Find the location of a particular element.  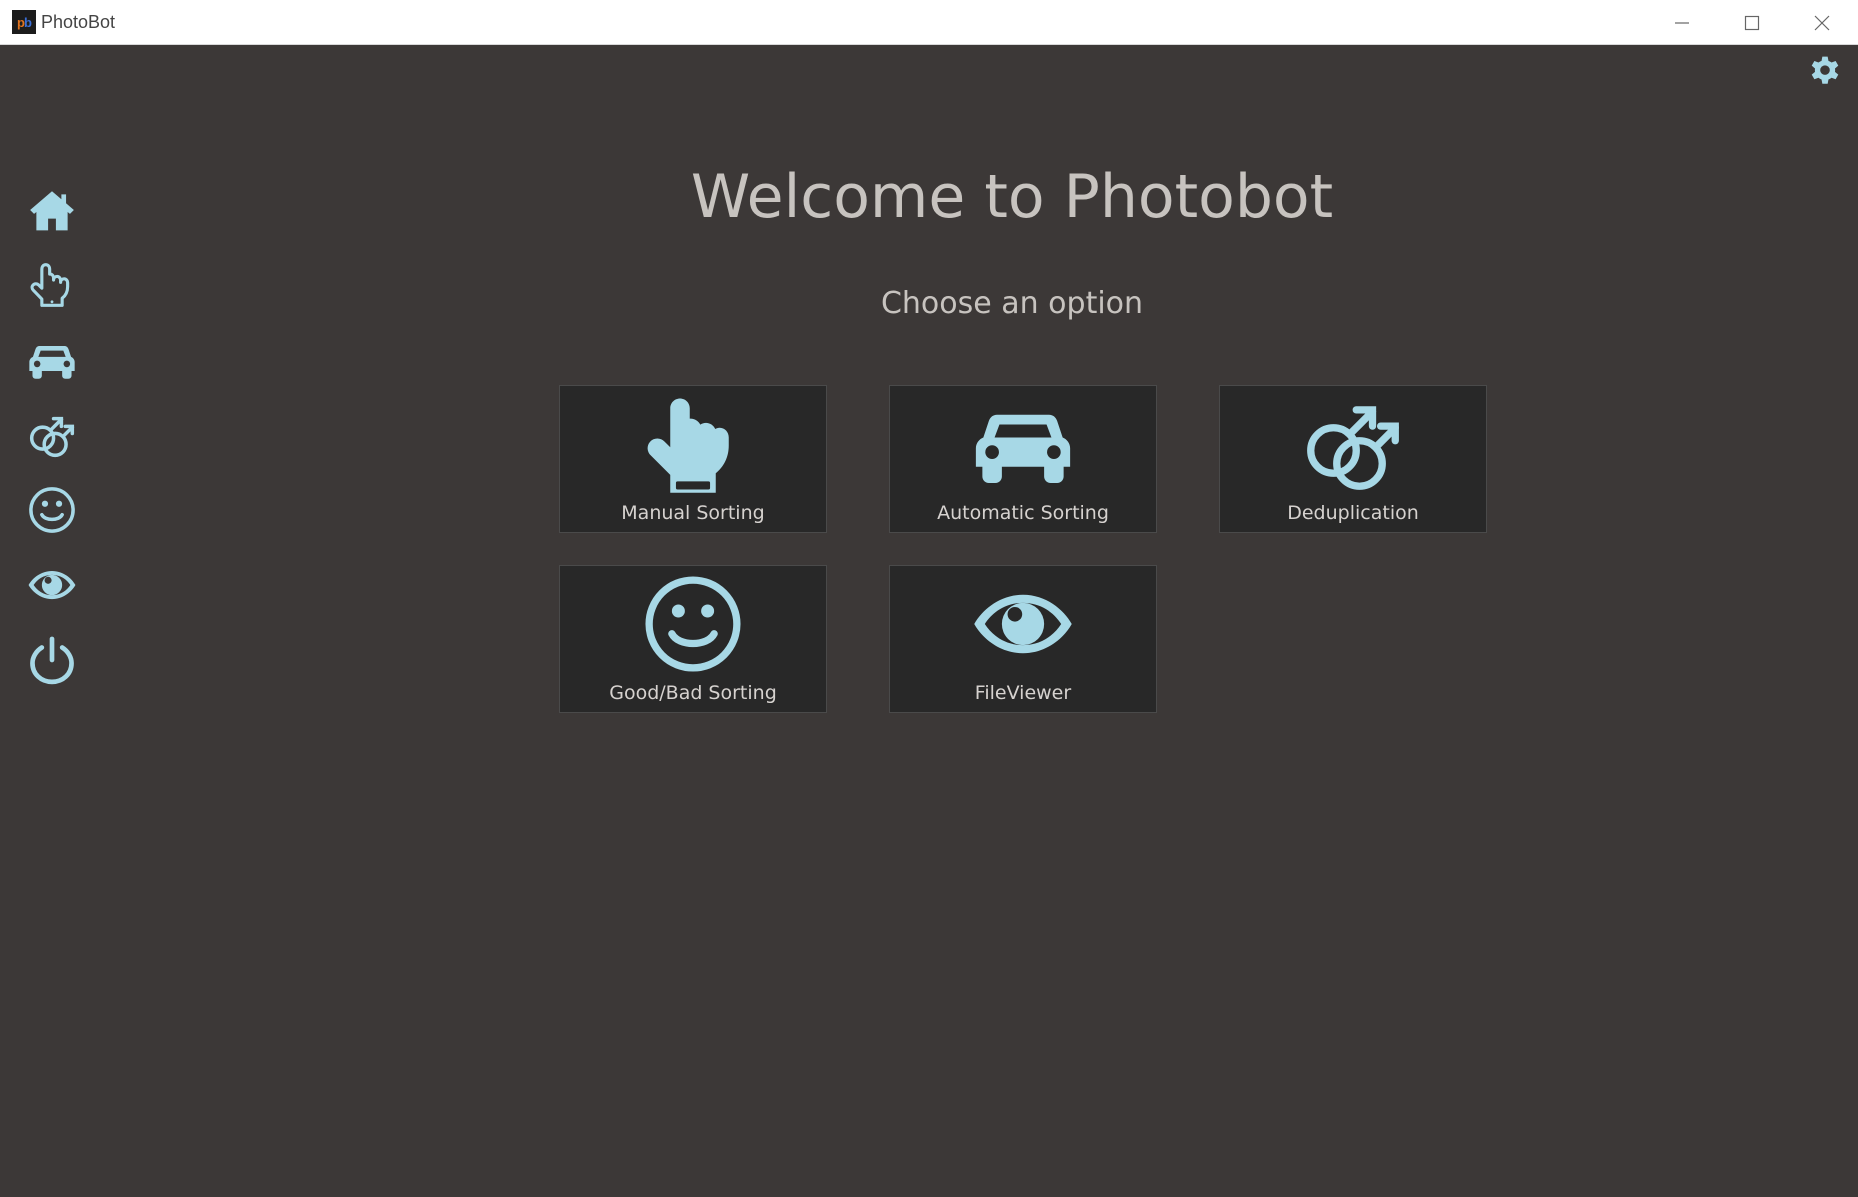

title-bar: pb PhotoBot is located at coordinates (929, 22).